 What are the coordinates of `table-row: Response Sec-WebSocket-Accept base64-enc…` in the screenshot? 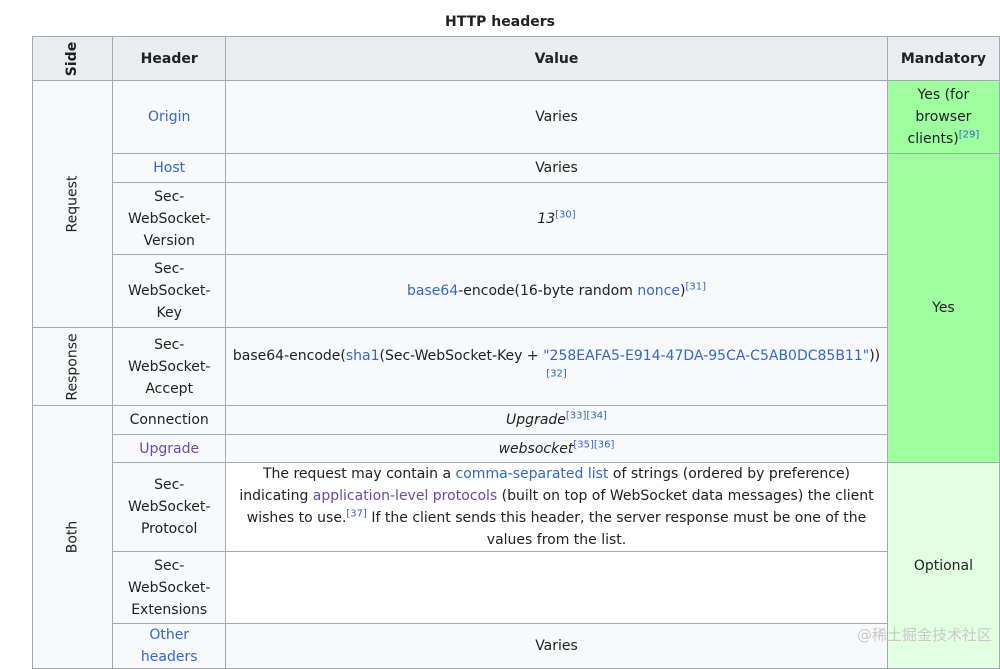 It's located at (515, 366).